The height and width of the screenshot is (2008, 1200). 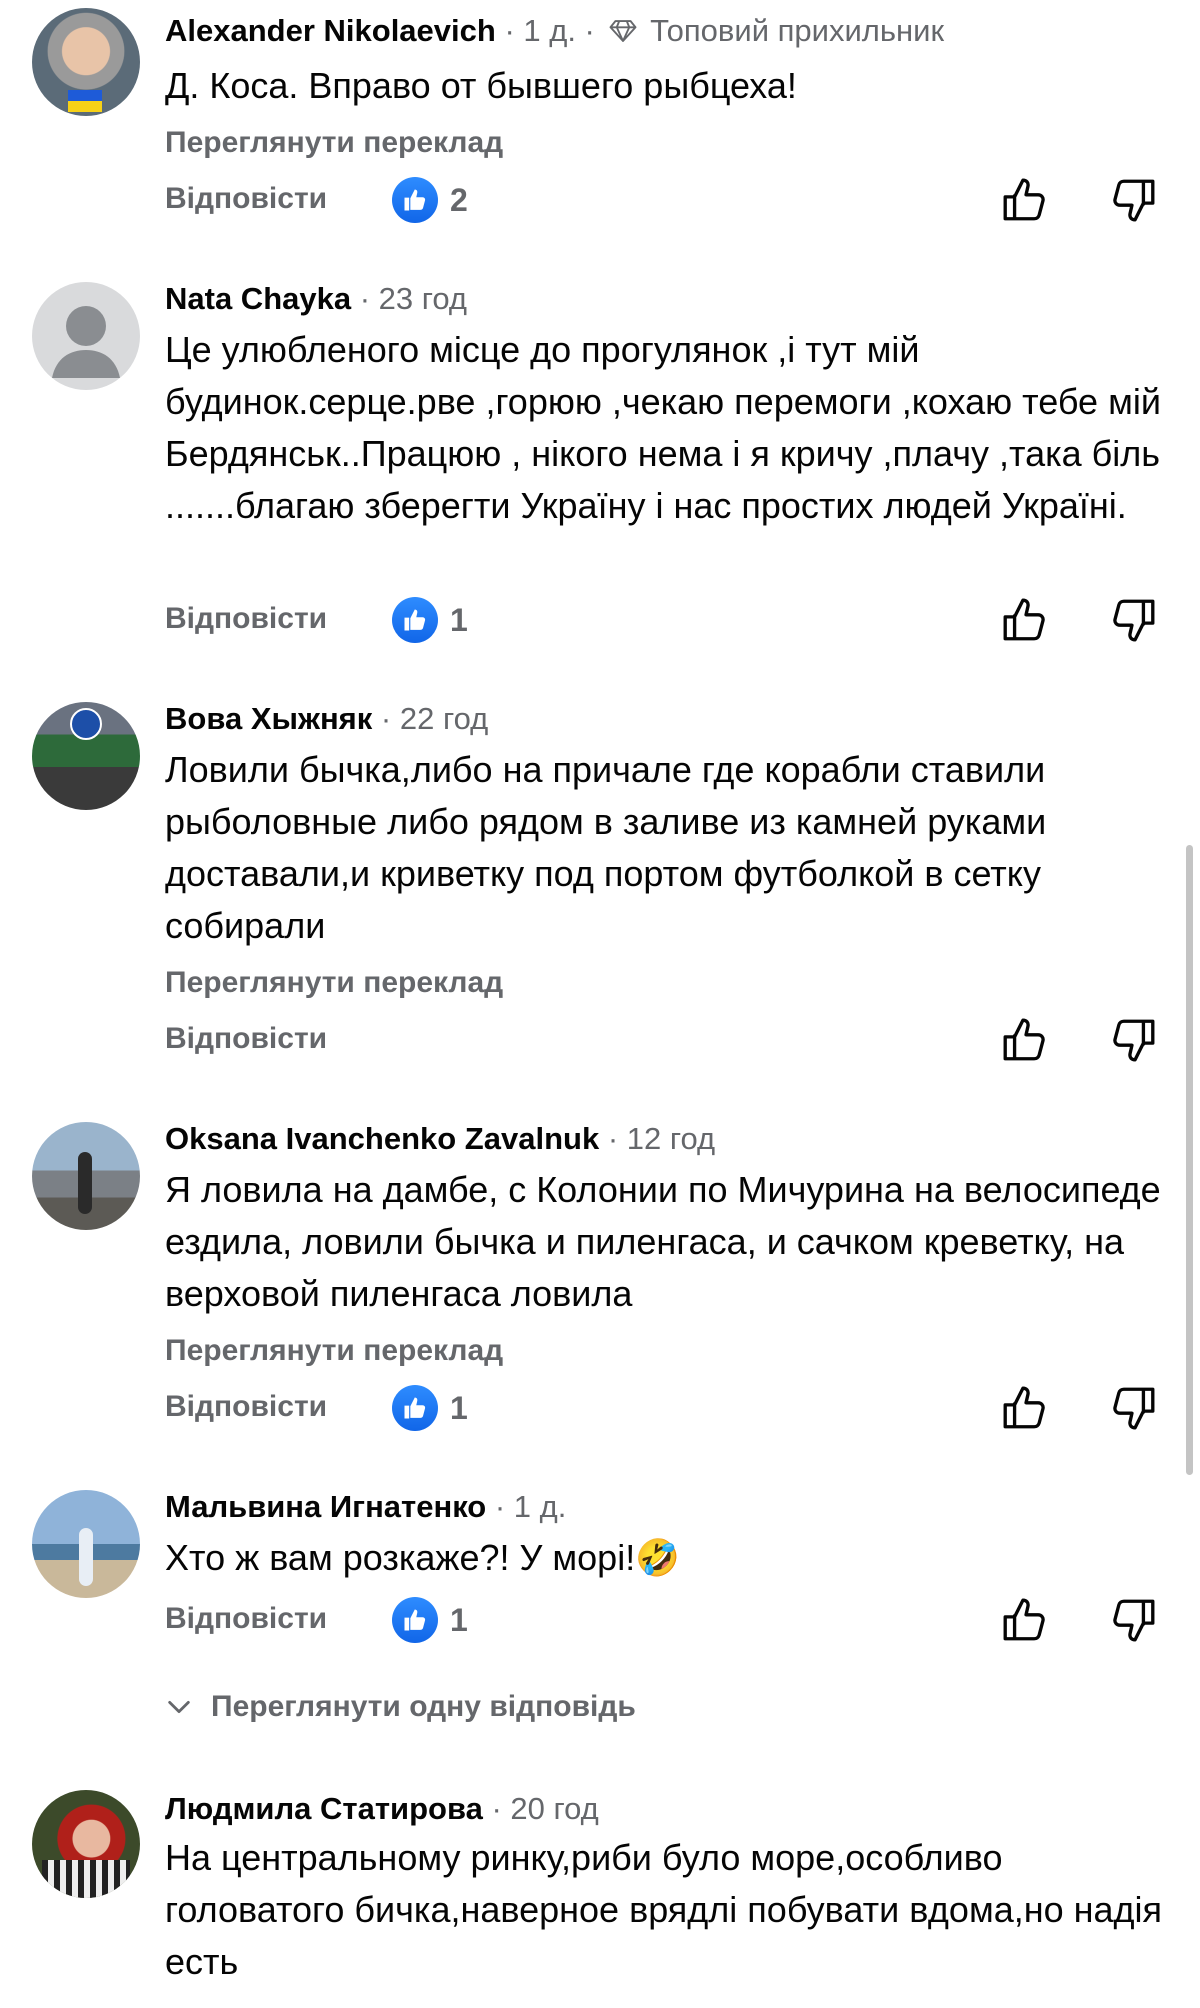 I want to click on comment-header: Людмила Статирова · 20 год, so click(x=382, y=1808).